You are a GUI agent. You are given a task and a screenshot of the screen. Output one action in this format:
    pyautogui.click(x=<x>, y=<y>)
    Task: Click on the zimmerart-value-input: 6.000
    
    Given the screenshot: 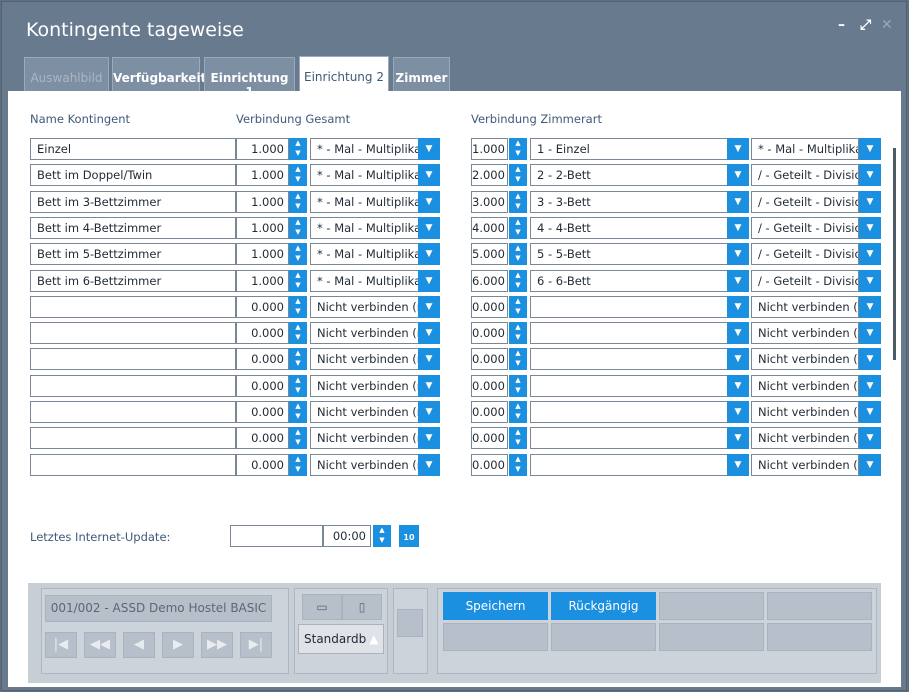 What is the action you would take?
    pyautogui.click(x=489, y=281)
    